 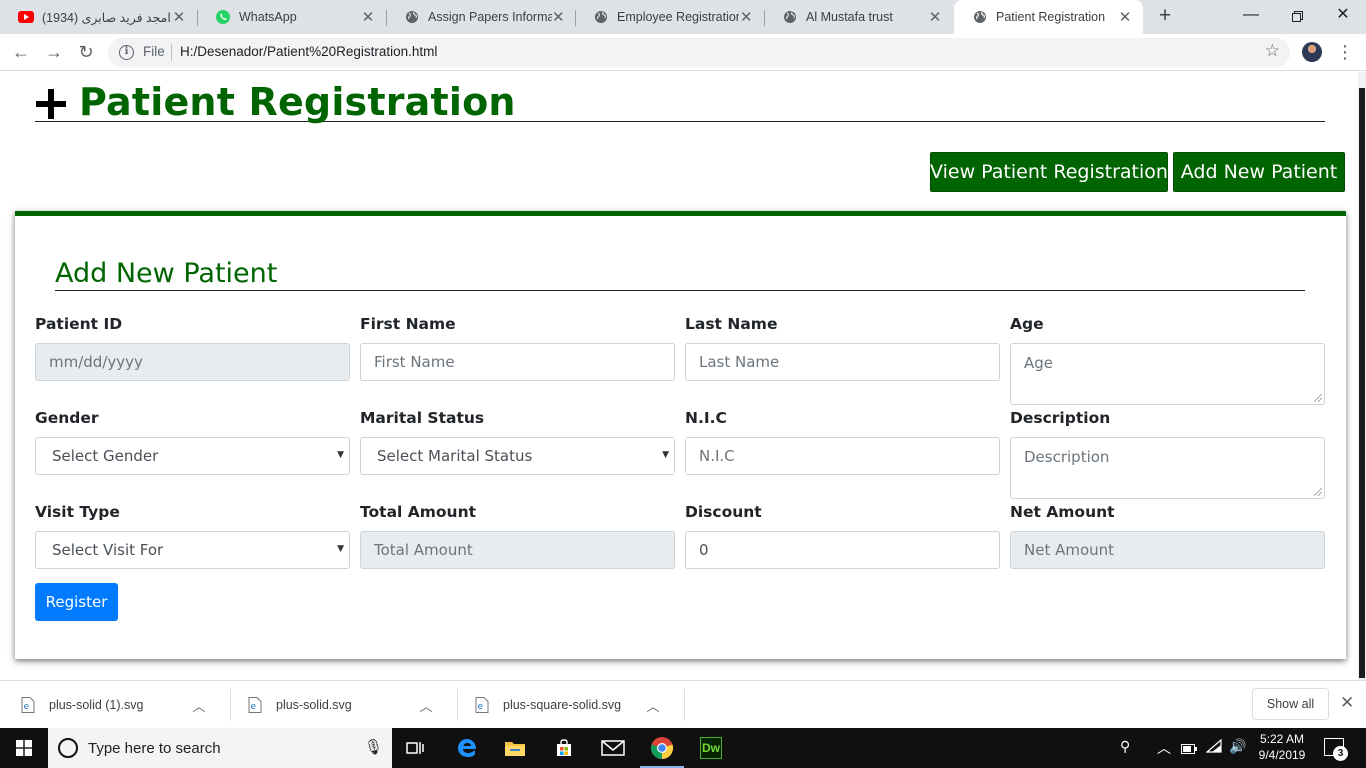 I want to click on last-name-field: Last Name, so click(x=842, y=362).